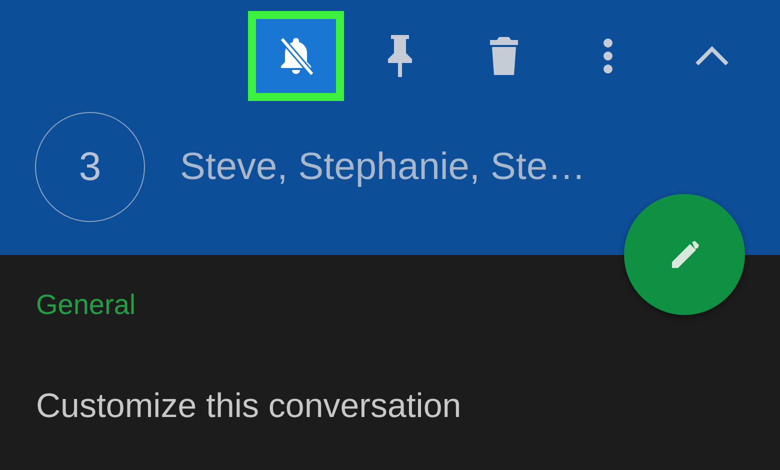 The width and height of the screenshot is (780, 470). I want to click on mute-button, so click(296, 56).